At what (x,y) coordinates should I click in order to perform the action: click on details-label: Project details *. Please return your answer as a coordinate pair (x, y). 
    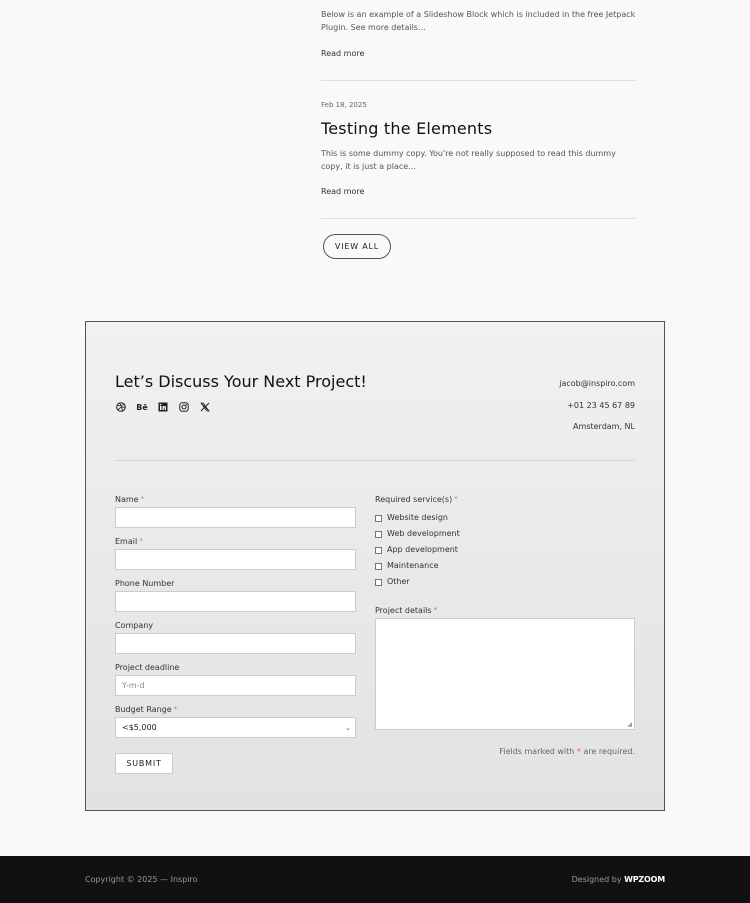
    Looking at the image, I should click on (406, 610).